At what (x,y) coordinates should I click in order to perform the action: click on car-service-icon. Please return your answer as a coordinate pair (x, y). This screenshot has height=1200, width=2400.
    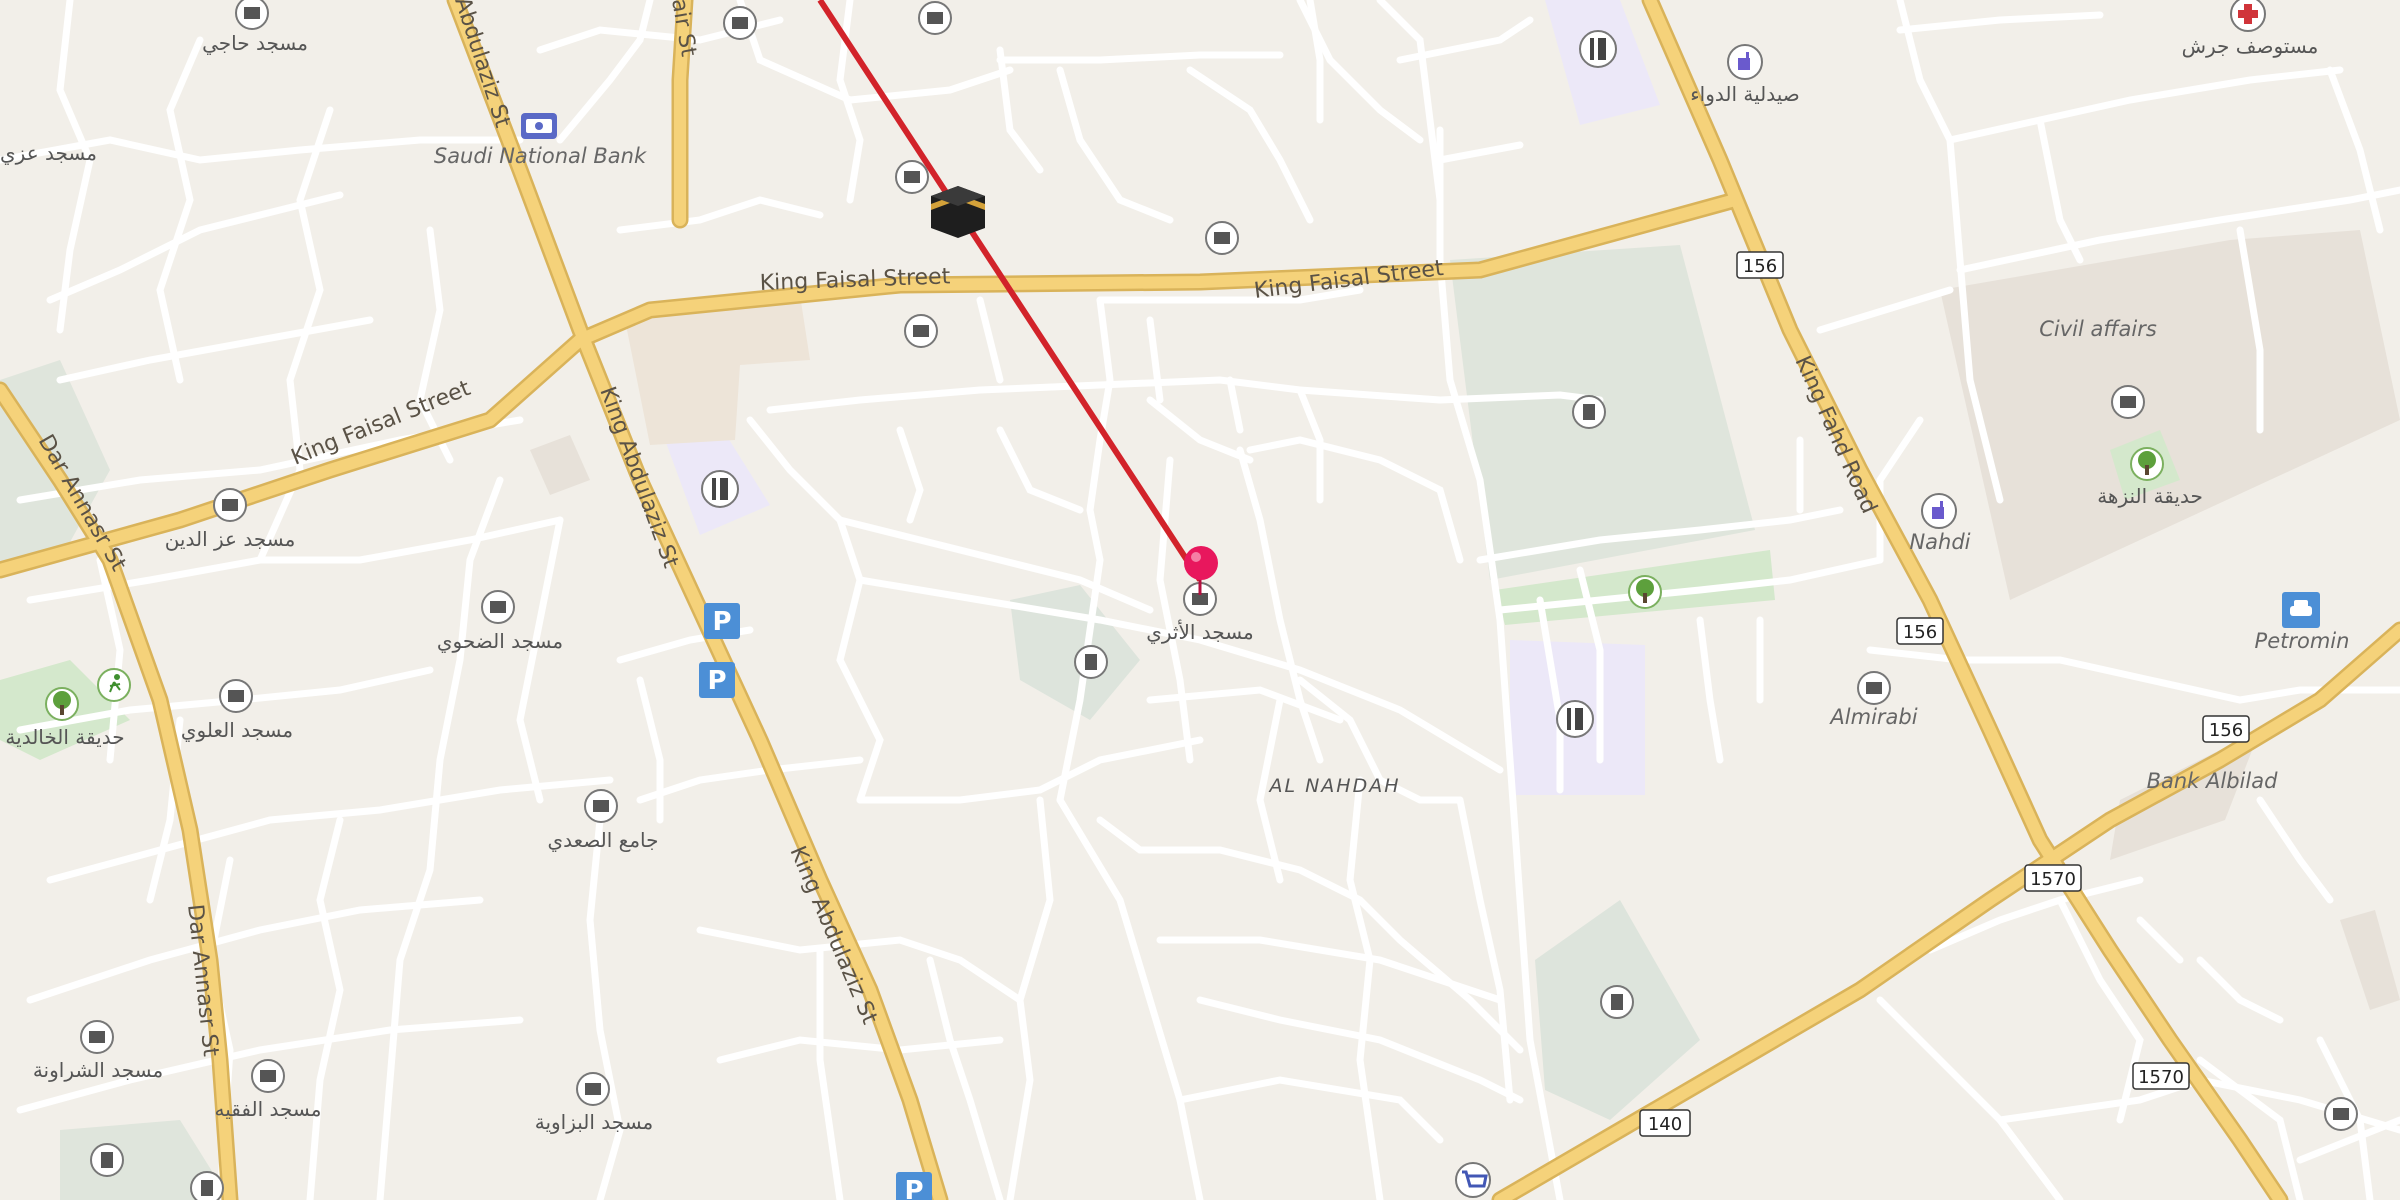
    Looking at the image, I should click on (2301, 610).